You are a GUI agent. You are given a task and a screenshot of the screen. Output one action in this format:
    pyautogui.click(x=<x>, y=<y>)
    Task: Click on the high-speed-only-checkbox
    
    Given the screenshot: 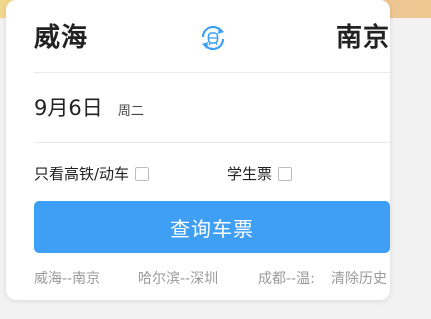 What is the action you would take?
    pyautogui.click(x=142, y=173)
    